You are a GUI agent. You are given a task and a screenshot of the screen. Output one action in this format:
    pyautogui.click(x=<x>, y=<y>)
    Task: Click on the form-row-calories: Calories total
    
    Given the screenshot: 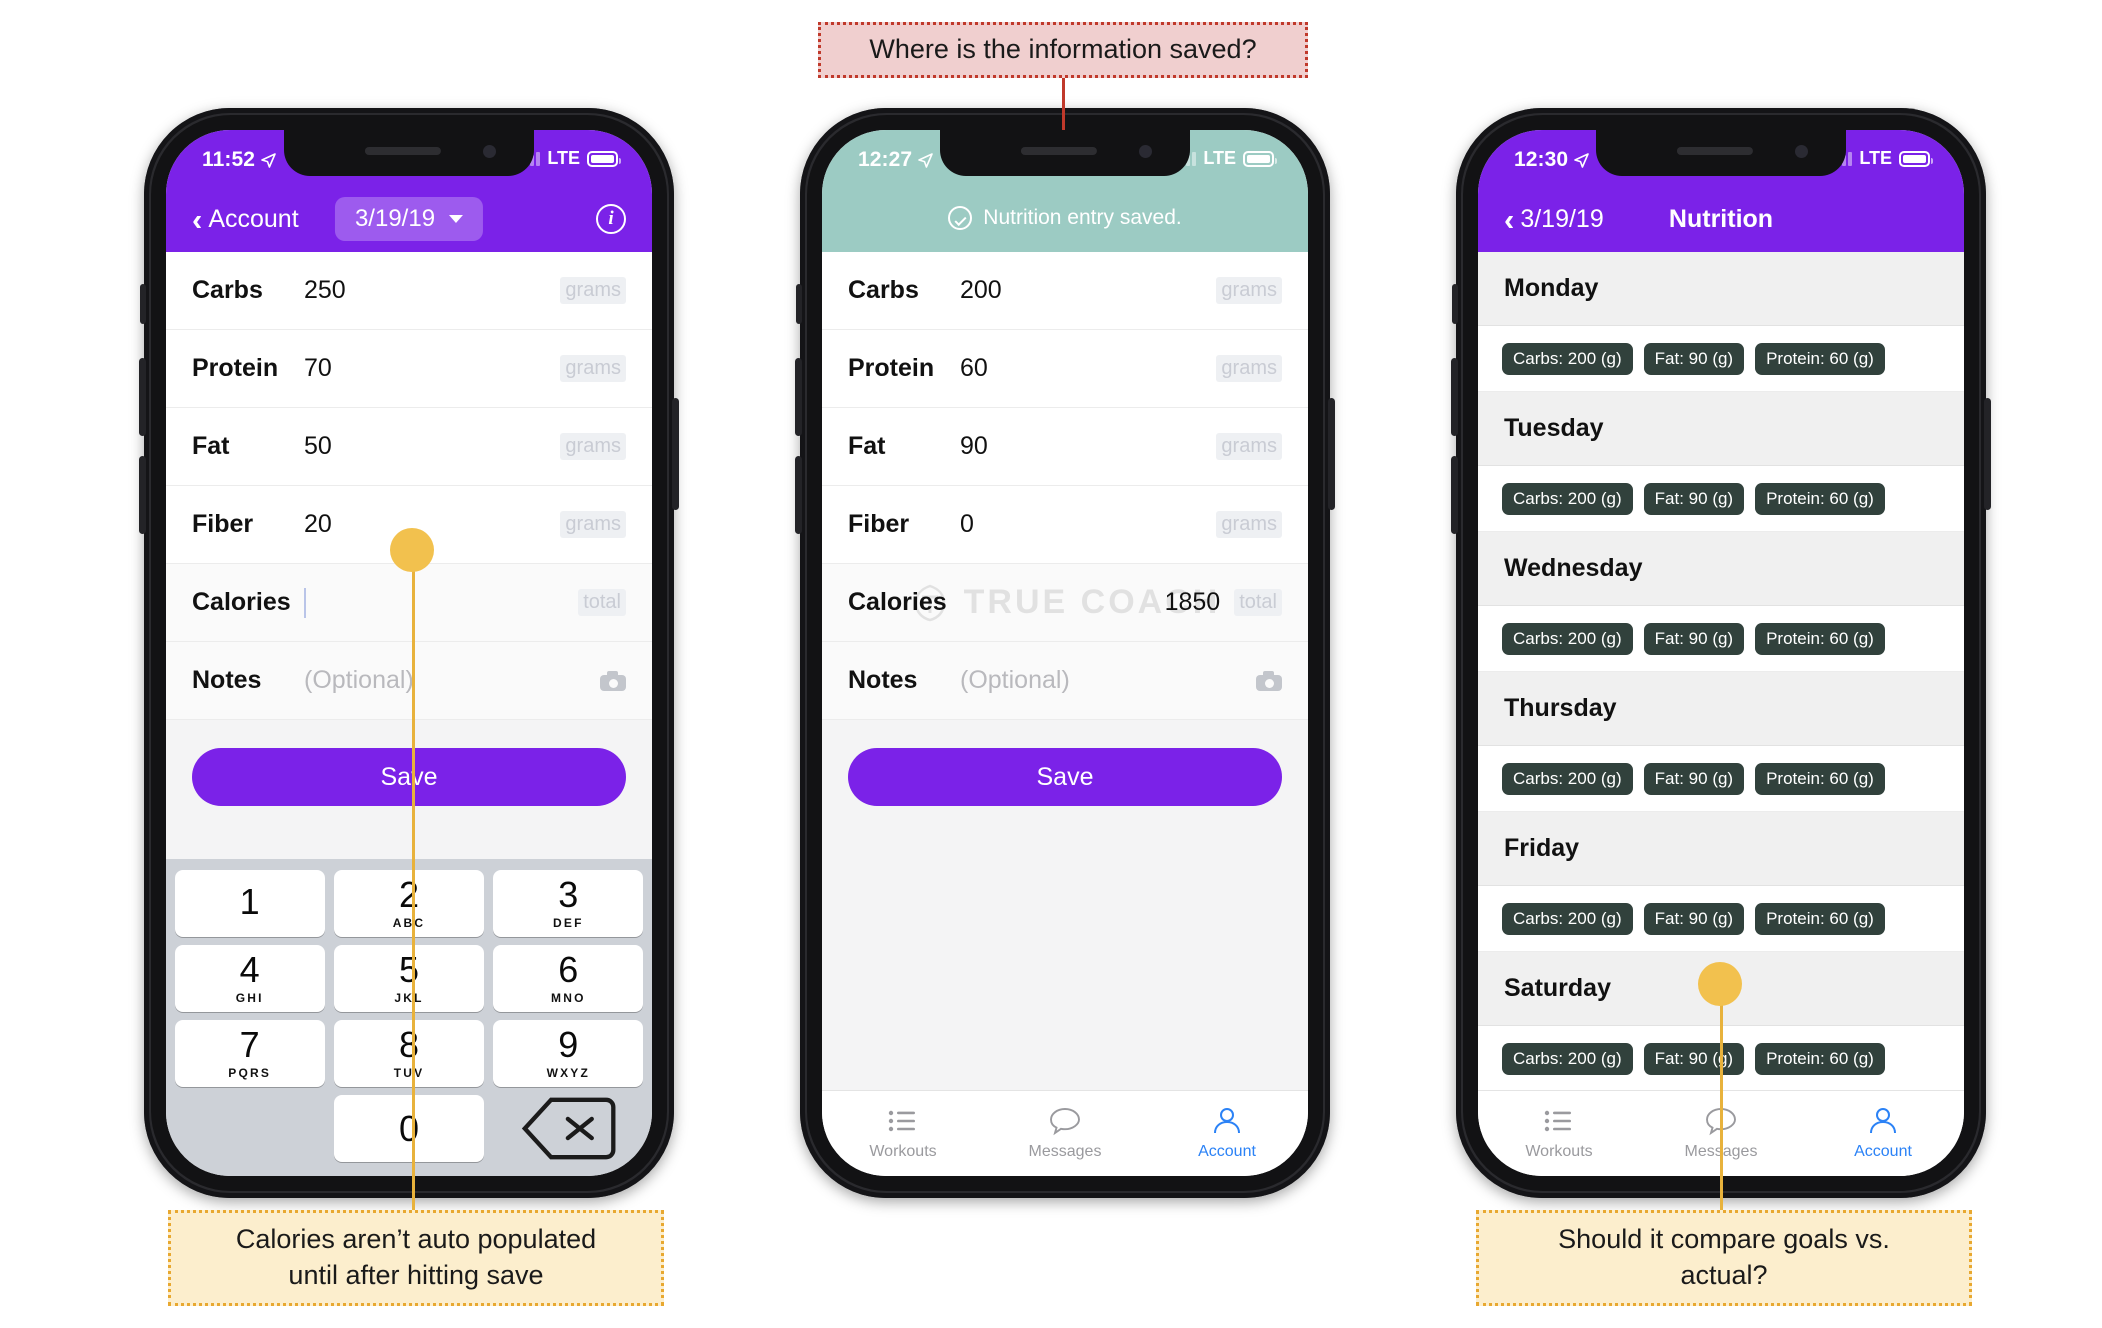 What is the action you would take?
    pyautogui.click(x=409, y=603)
    